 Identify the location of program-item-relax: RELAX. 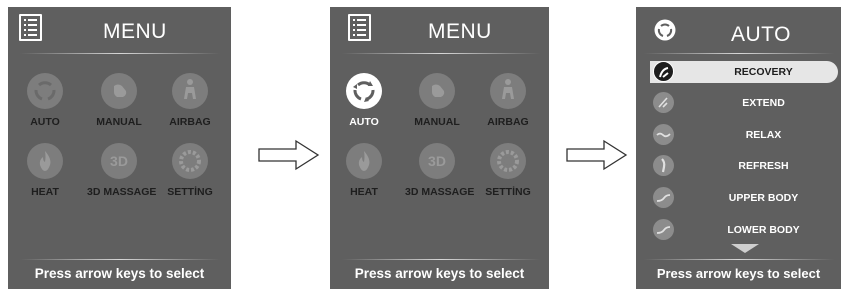
(738, 135).